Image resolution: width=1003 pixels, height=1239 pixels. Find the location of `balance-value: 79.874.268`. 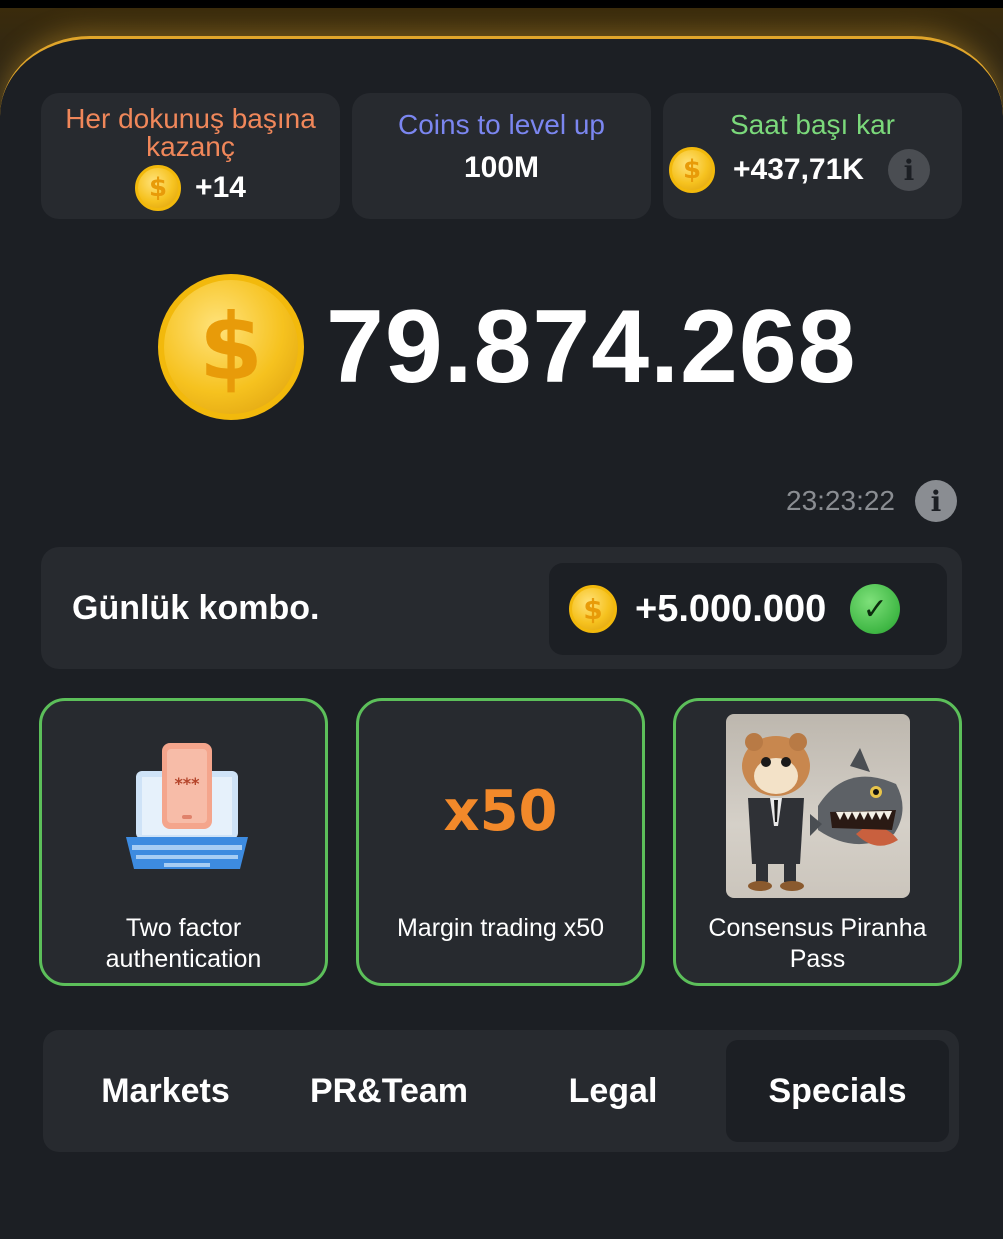

balance-value: 79.874.268 is located at coordinates (591, 346).